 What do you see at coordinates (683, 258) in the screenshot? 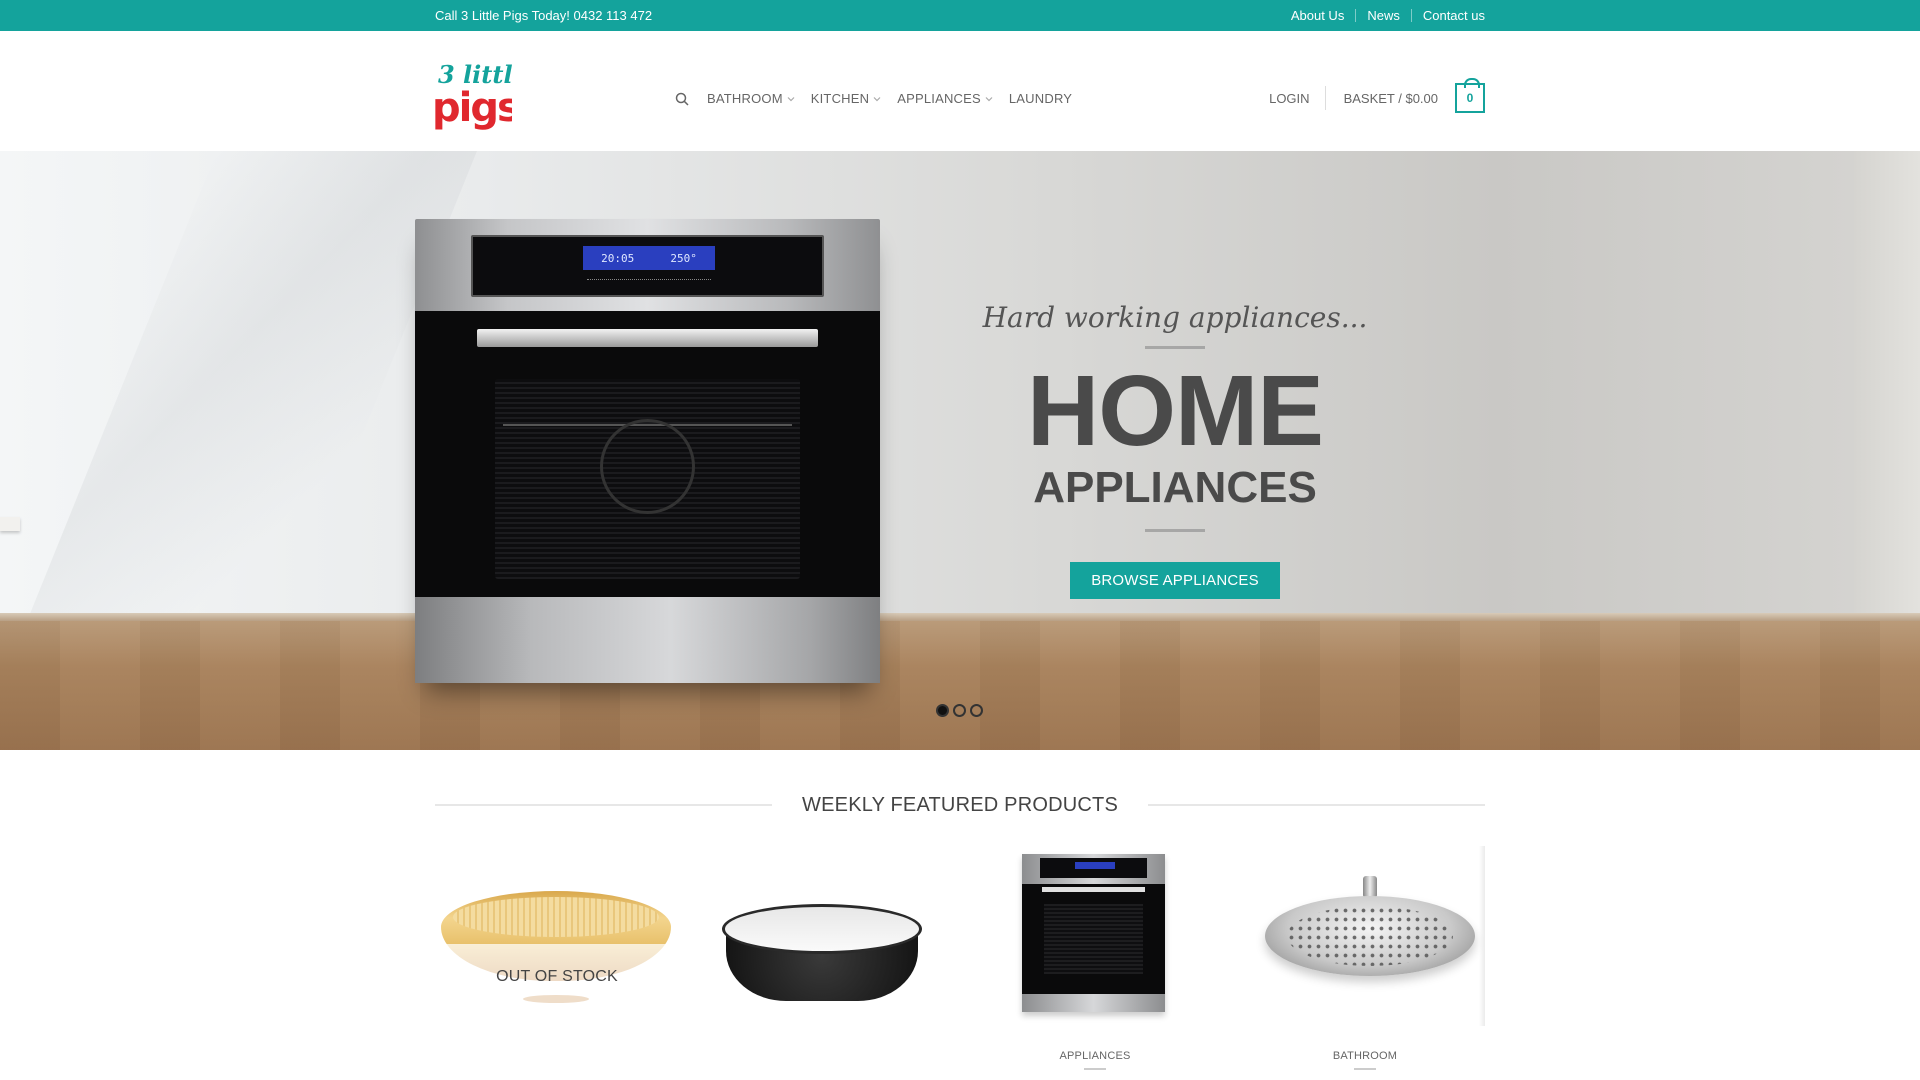
I see `oven-temp: 250°` at bounding box center [683, 258].